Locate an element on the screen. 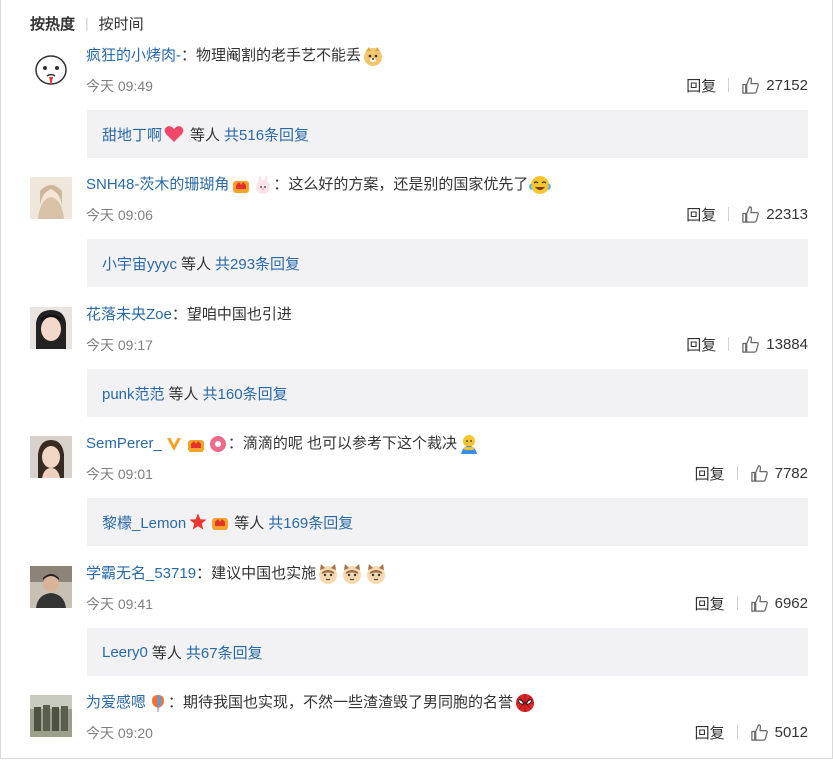  comment-username: 学霸无名_53719 is located at coordinates (141, 574).